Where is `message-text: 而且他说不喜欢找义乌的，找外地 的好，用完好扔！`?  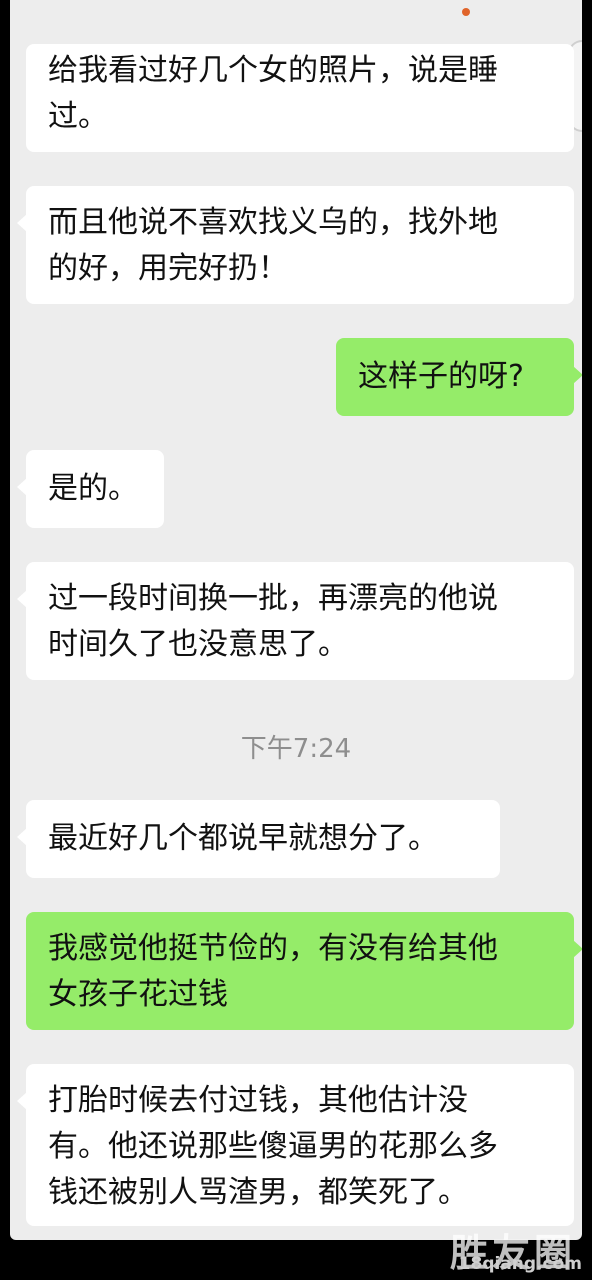 message-text: 而且他说不喜欢找义乌的，找外地 的好，用完好扔！ is located at coordinates (273, 245).